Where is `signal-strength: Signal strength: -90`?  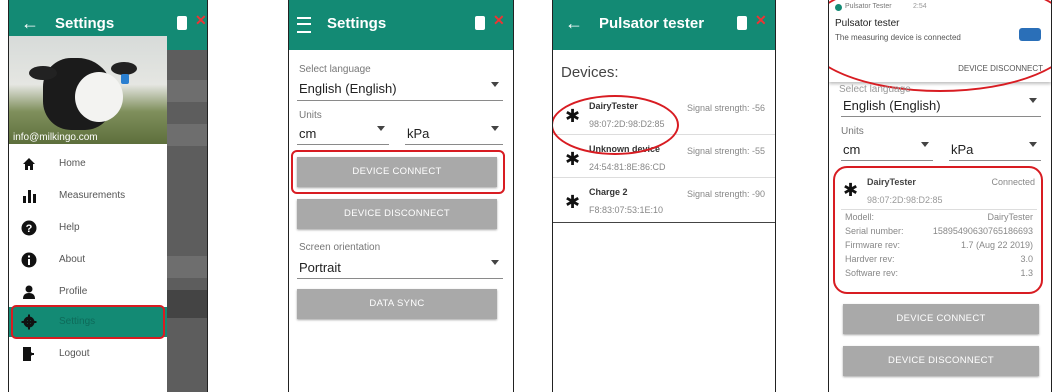 signal-strength: Signal strength: -90 is located at coordinates (725, 194).